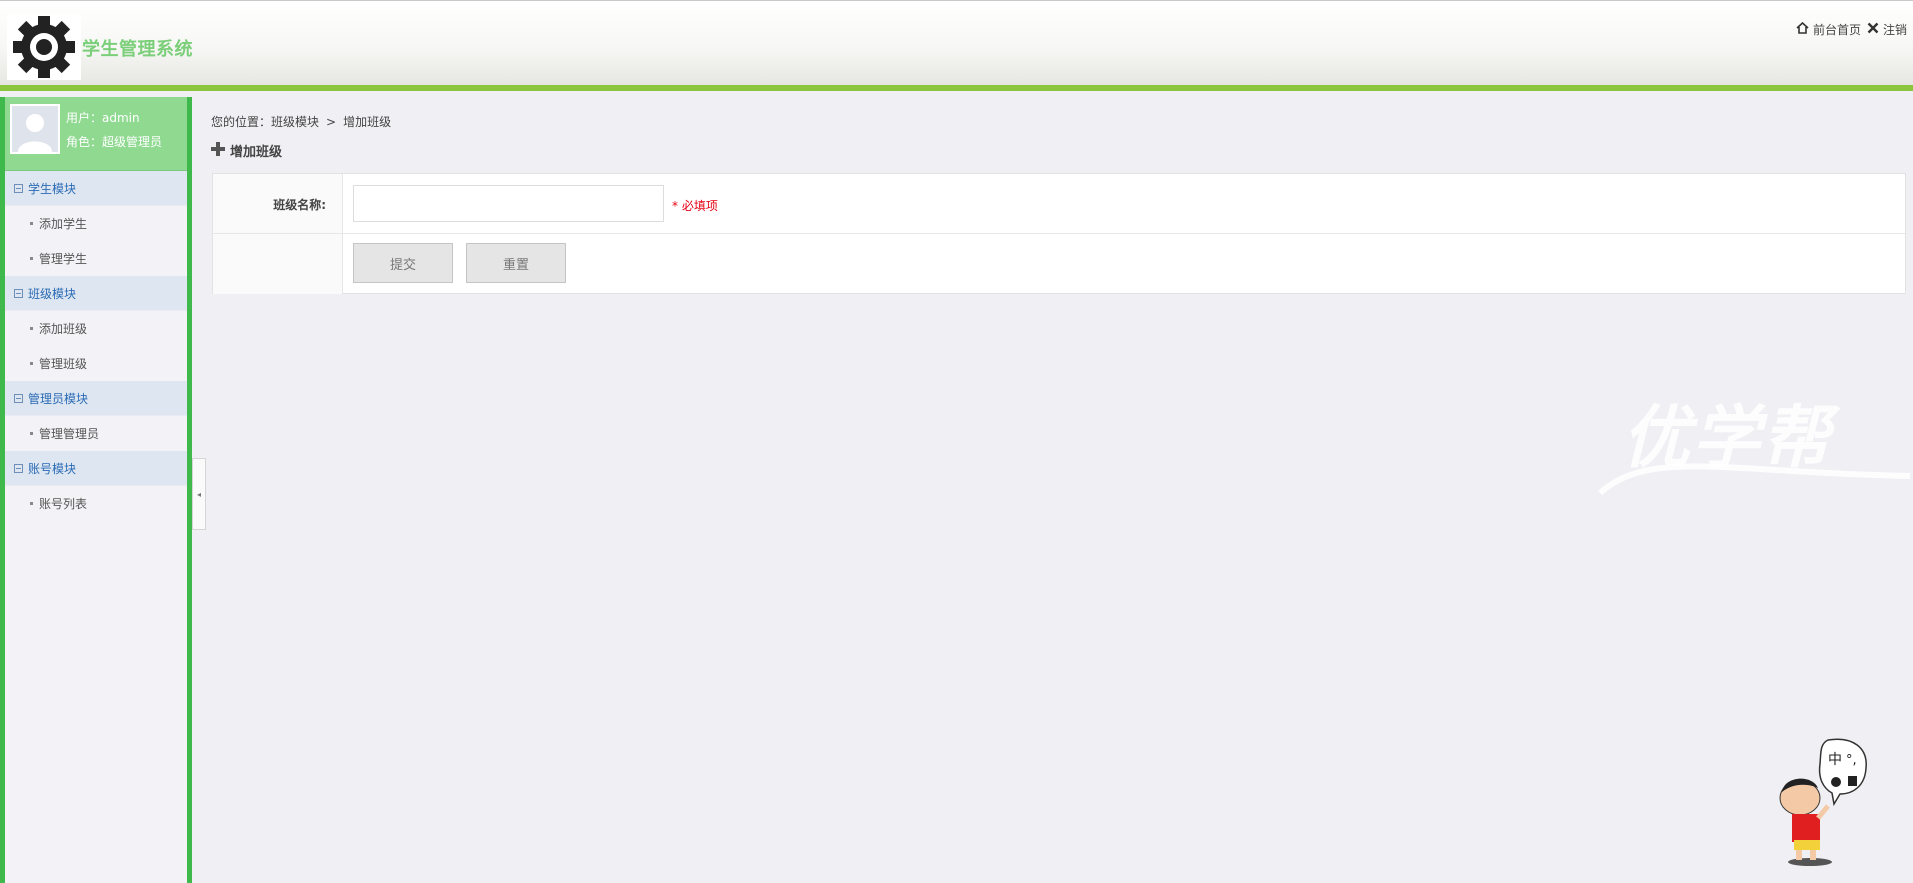 This screenshot has height=883, width=1913. What do you see at coordinates (96, 258) in the screenshot?
I see `menu-item-manage-student: 管理学生` at bounding box center [96, 258].